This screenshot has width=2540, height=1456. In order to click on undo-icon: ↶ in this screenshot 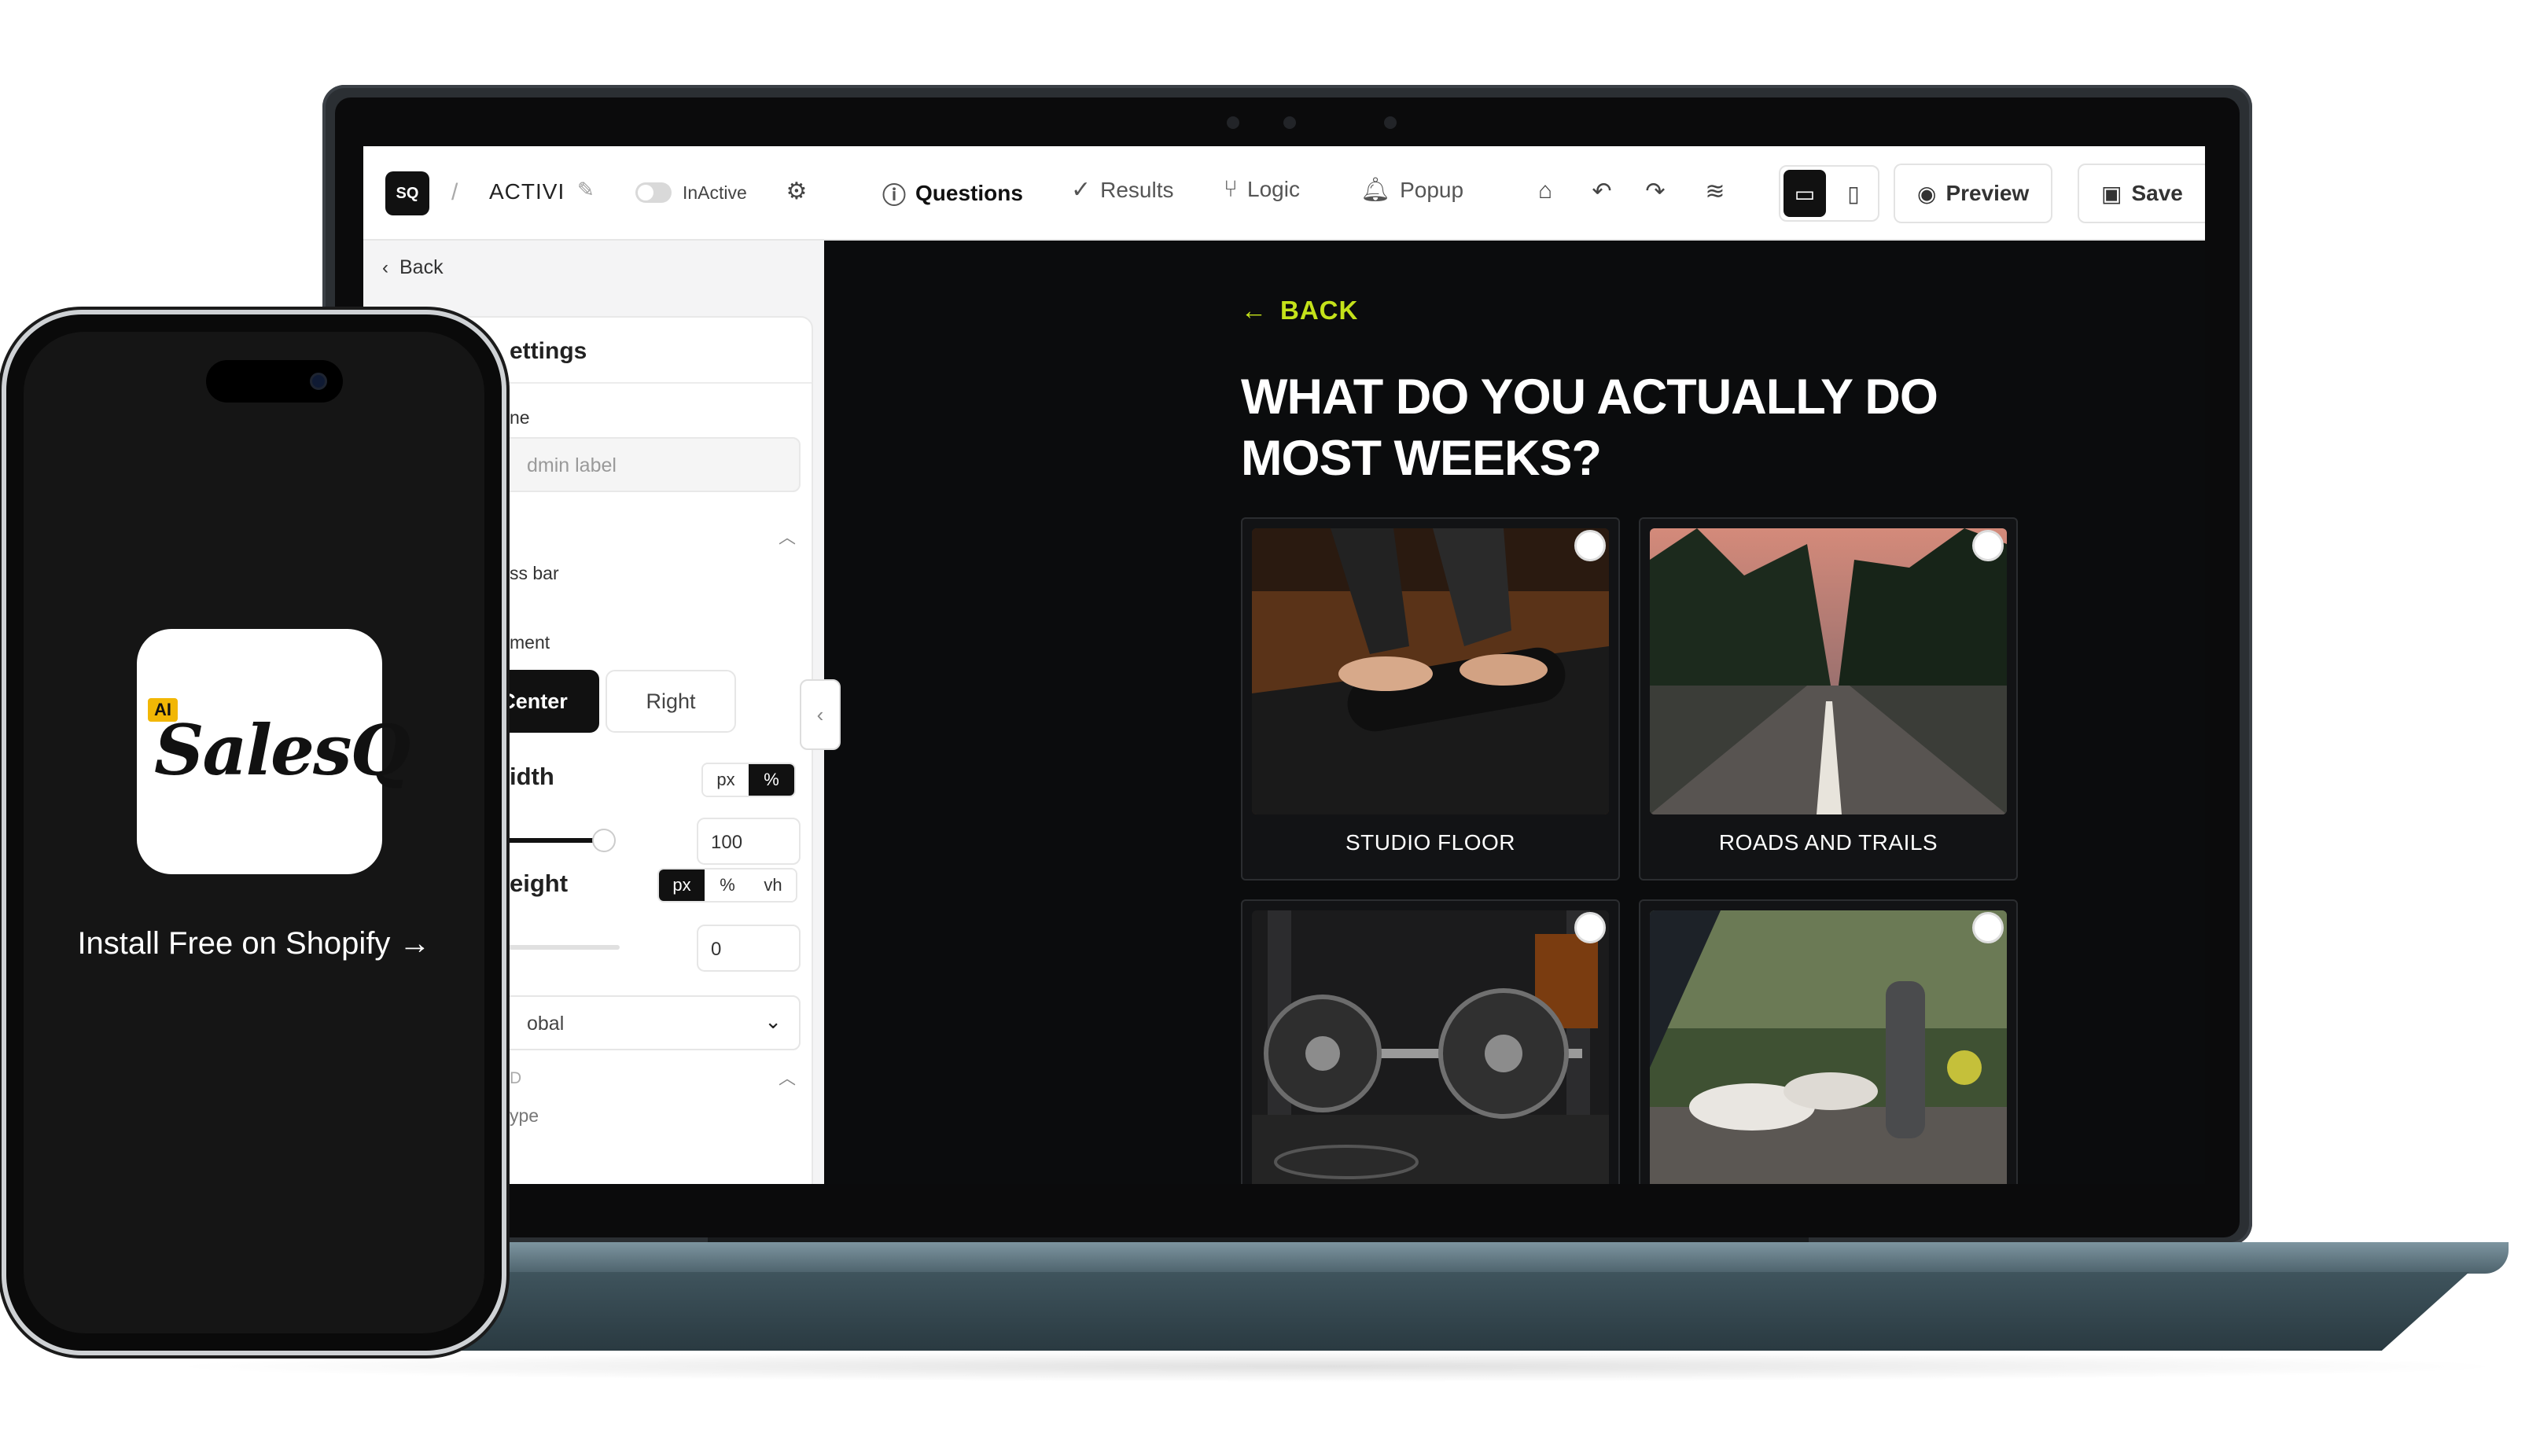, I will do `click(1602, 191)`.